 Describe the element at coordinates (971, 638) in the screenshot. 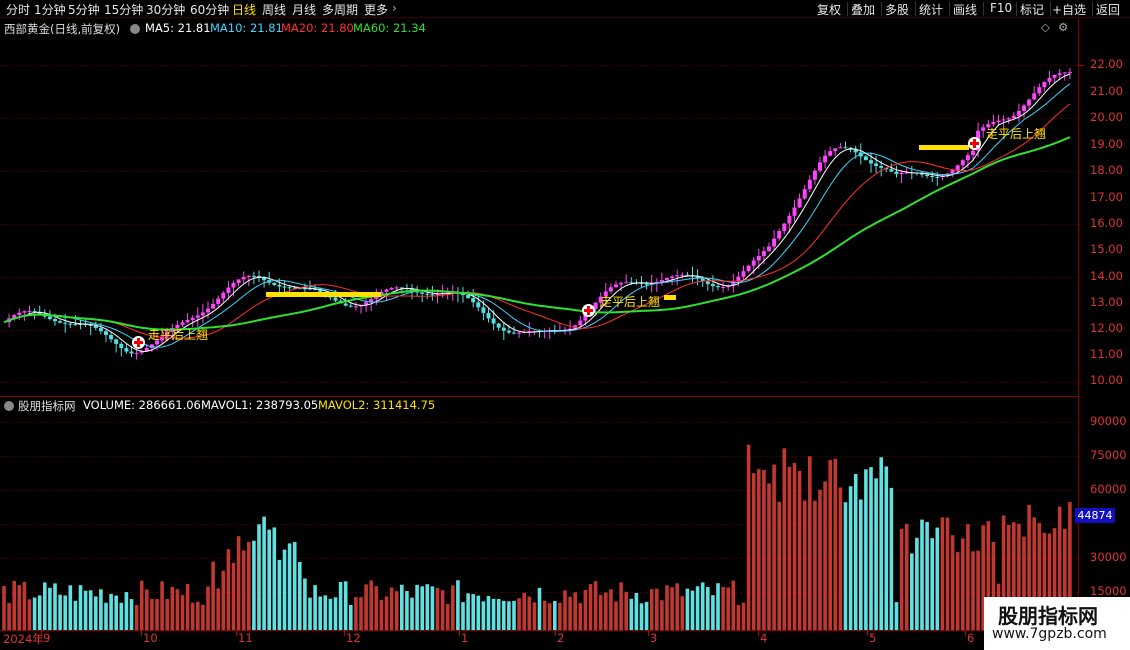

I see `month-label: 6` at that location.